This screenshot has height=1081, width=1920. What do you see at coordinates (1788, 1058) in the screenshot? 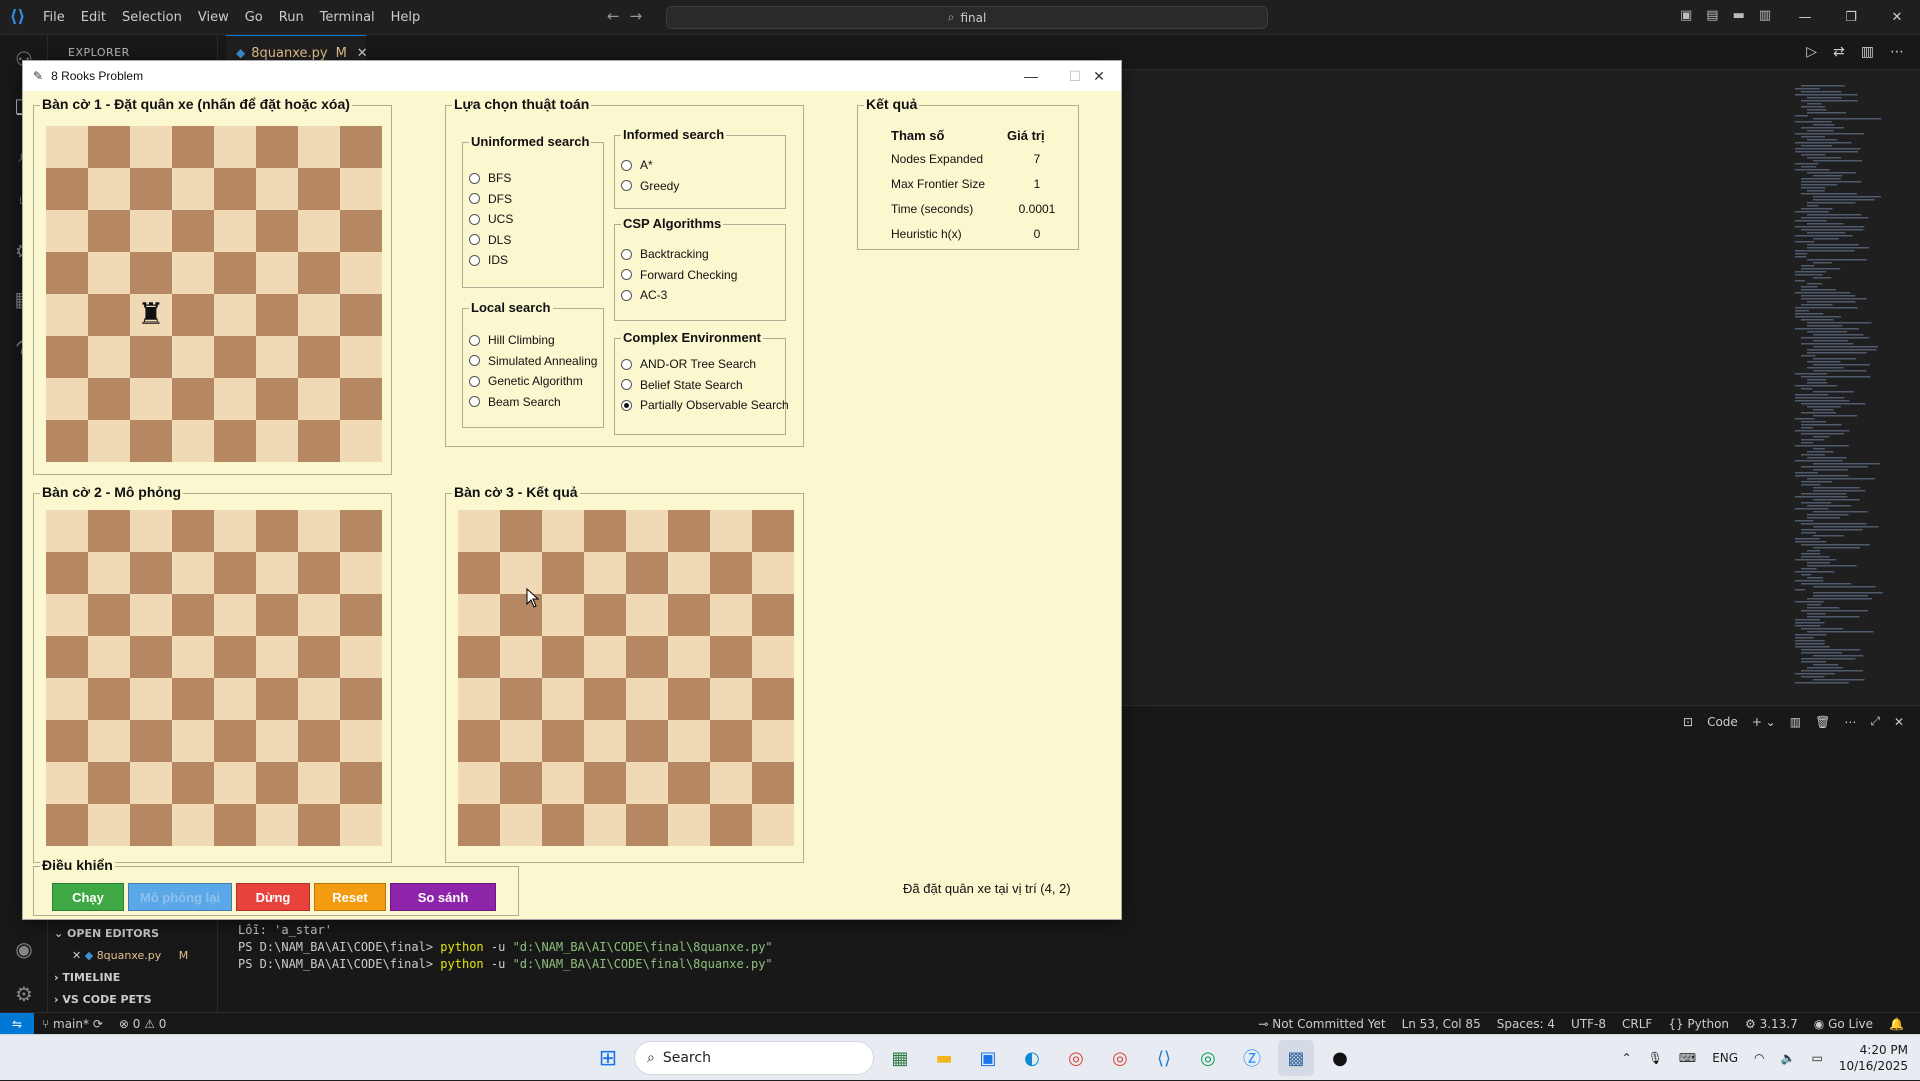
I see `volume-icon: 🔈` at bounding box center [1788, 1058].